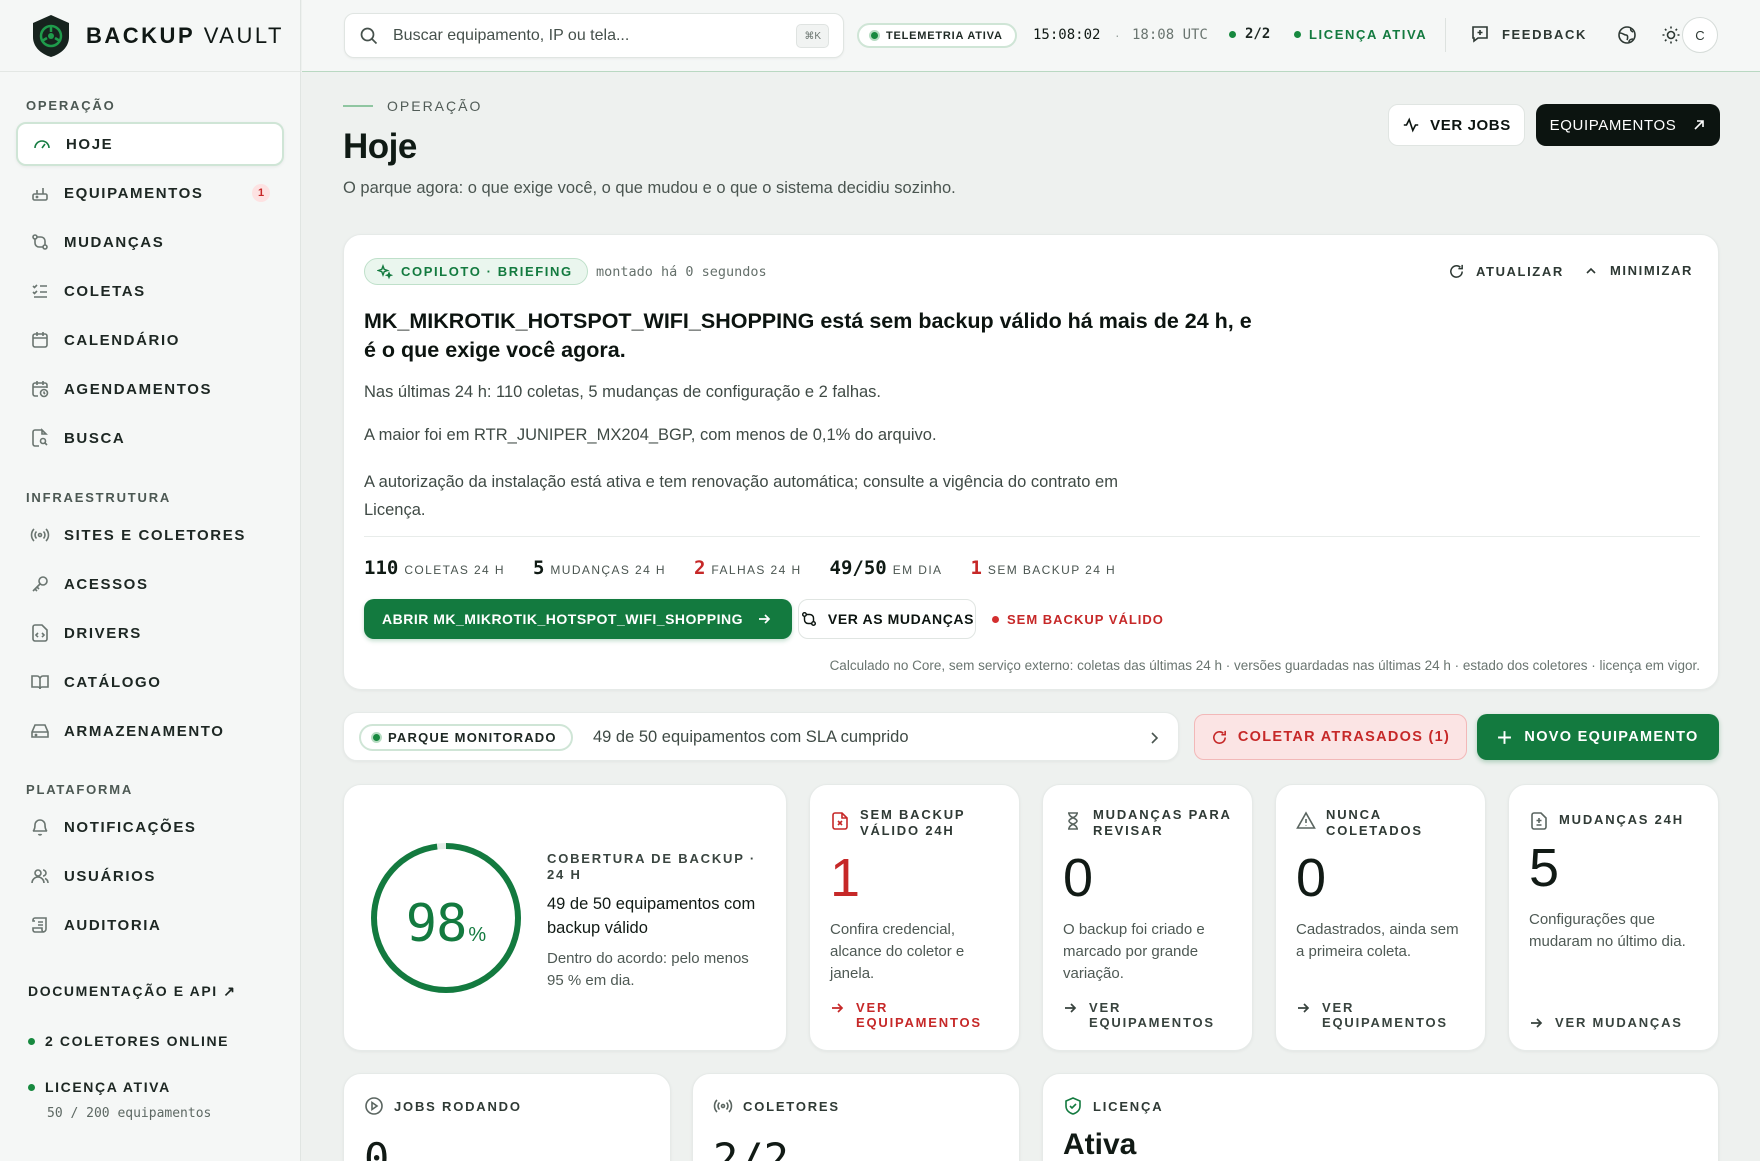  Describe the element at coordinates (150, 584) in the screenshot. I see `sidebar-item-acessos: ACESSOS` at that location.